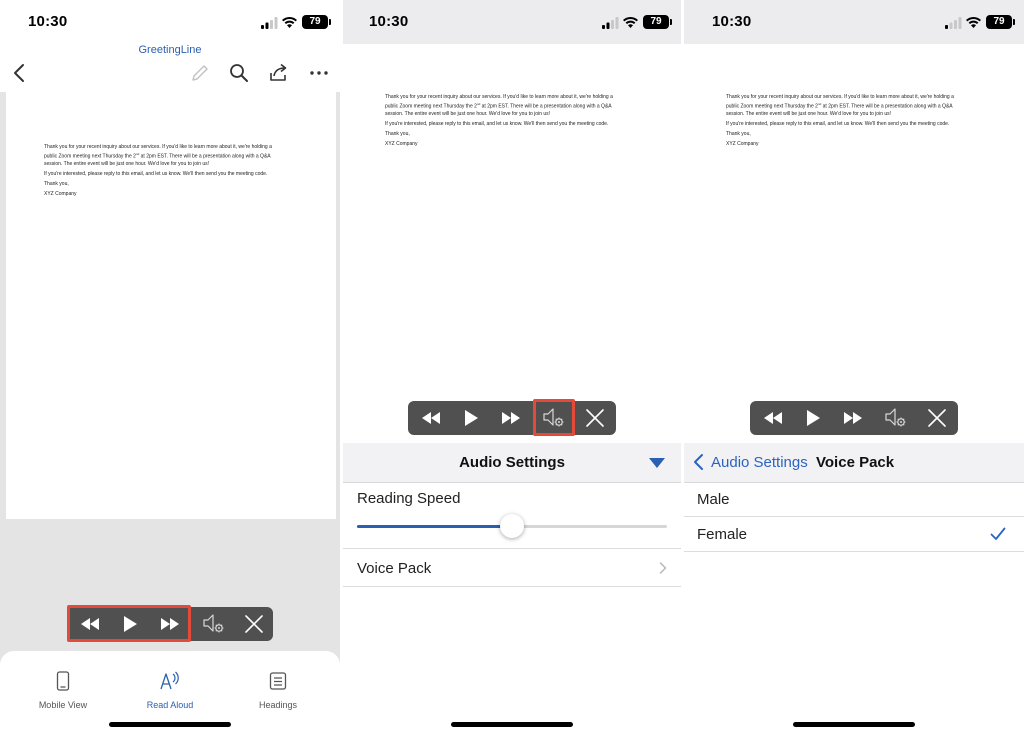 This screenshot has height=735, width=1024. What do you see at coordinates (698, 462) in the screenshot?
I see `chevron-left-icon` at bounding box center [698, 462].